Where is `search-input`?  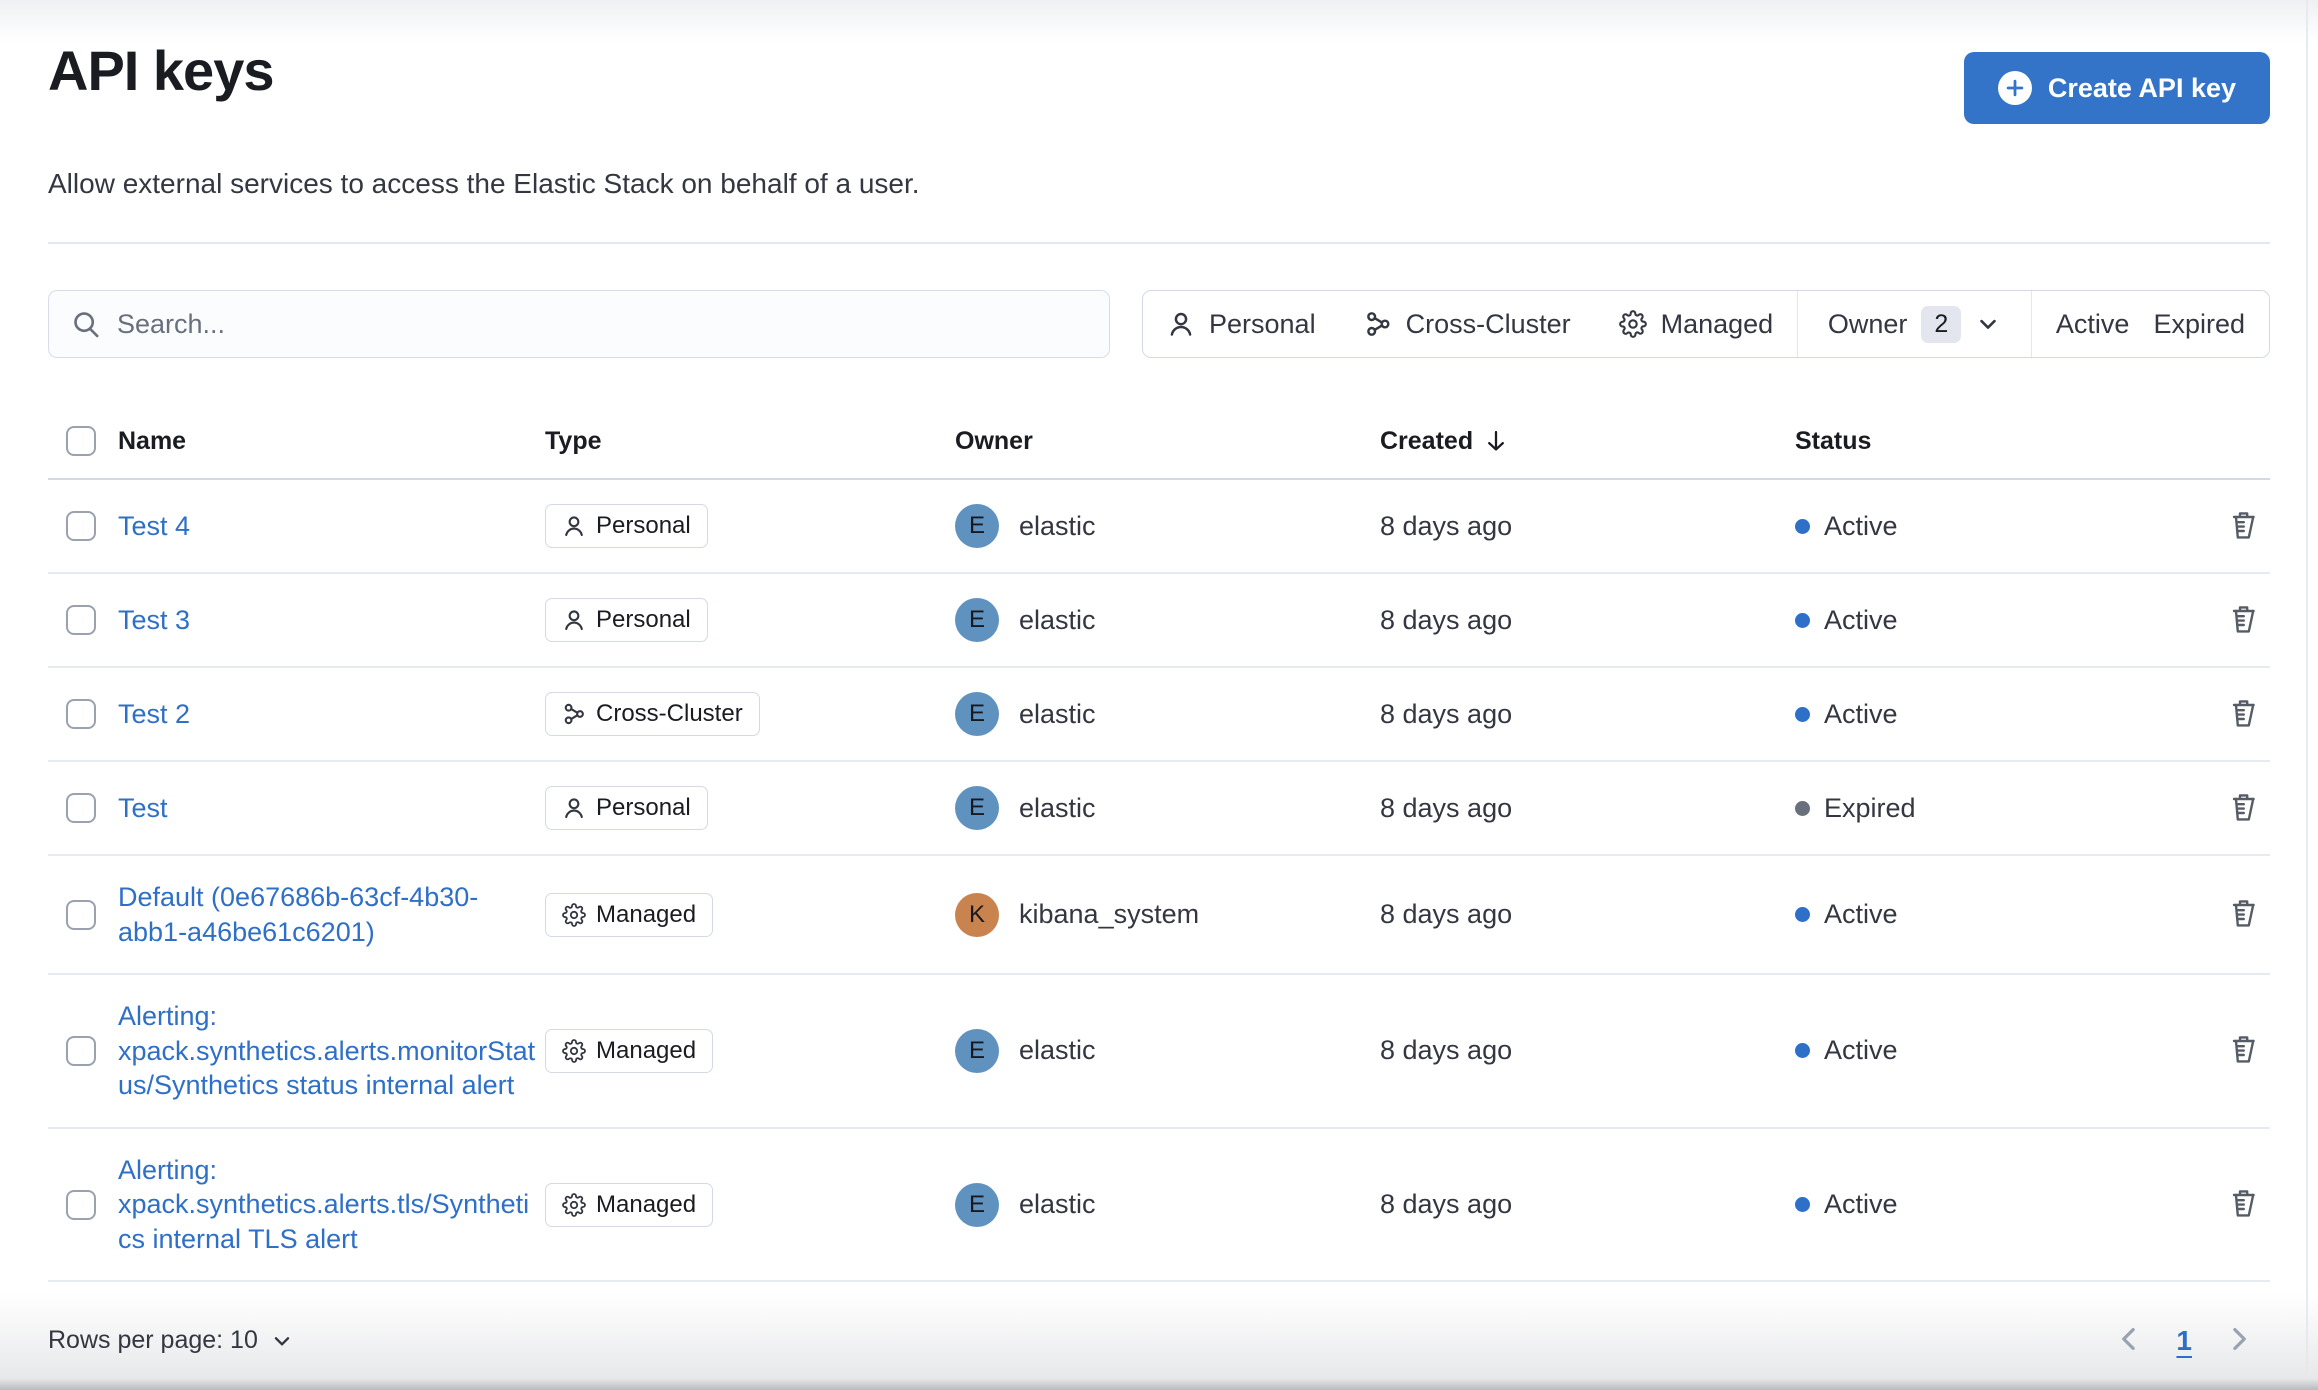 search-input is located at coordinates (602, 324).